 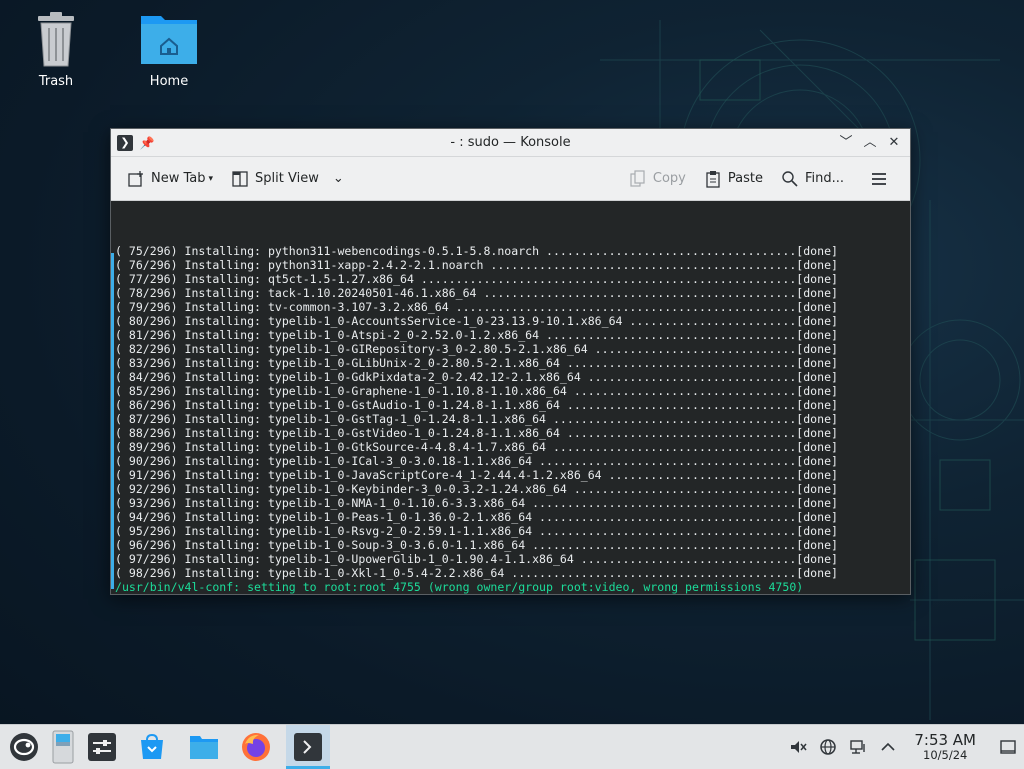 What do you see at coordinates (136, 179) in the screenshot?
I see `new-tab-icon` at bounding box center [136, 179].